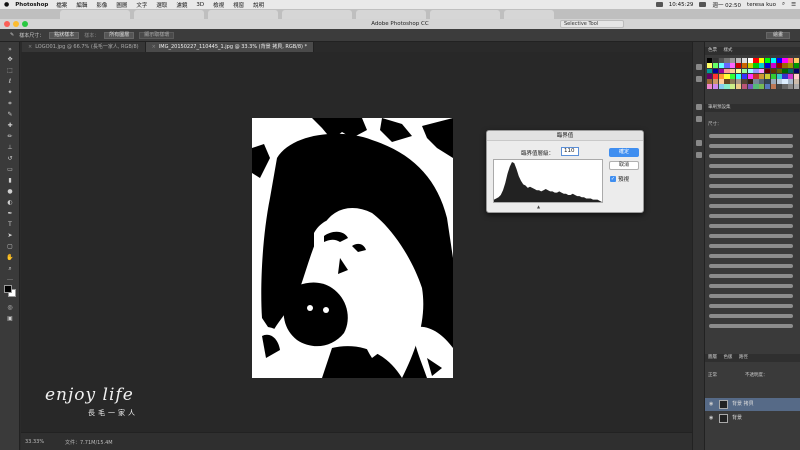  Describe the element at coordinates (752, 418) in the screenshot. I see `layer-row: ◉ 背景` at that location.